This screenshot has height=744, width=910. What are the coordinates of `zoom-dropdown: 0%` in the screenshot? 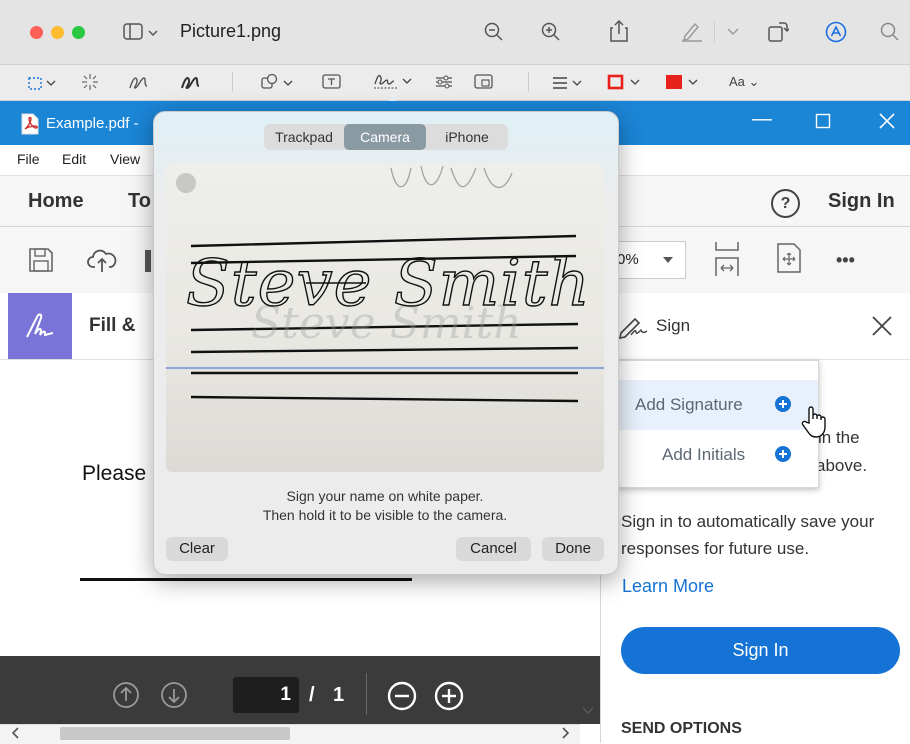 It's located at (647, 260).